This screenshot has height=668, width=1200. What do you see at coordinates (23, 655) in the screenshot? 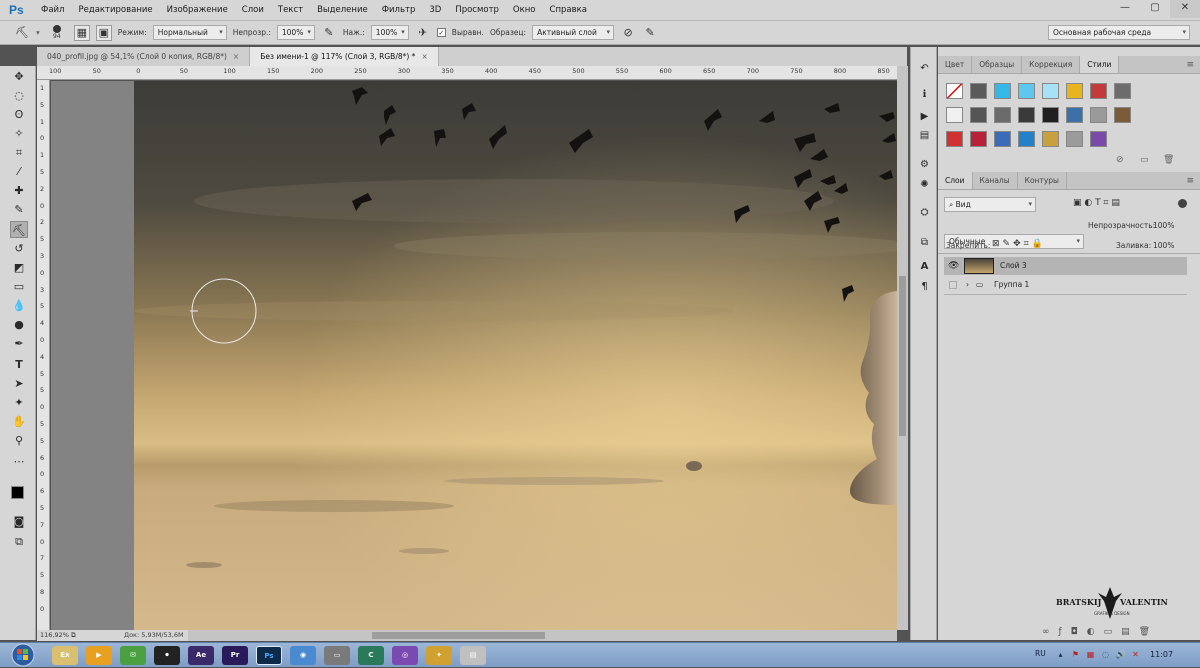
I see `start-button` at bounding box center [23, 655].